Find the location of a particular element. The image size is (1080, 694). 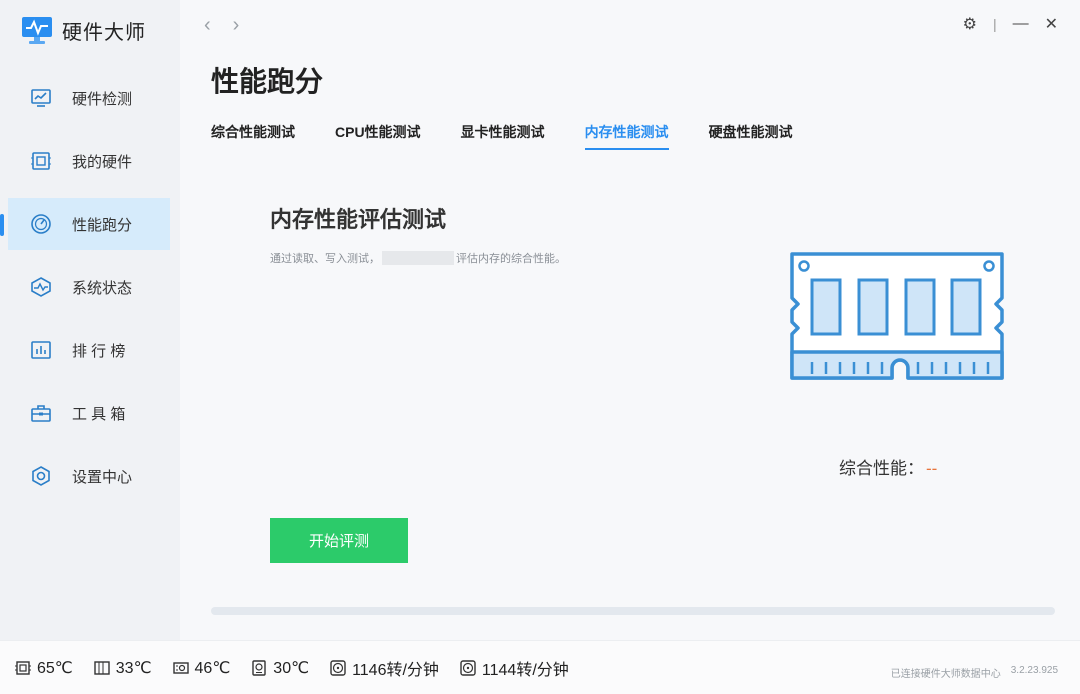

benchmark-progress-bar is located at coordinates (633, 611).